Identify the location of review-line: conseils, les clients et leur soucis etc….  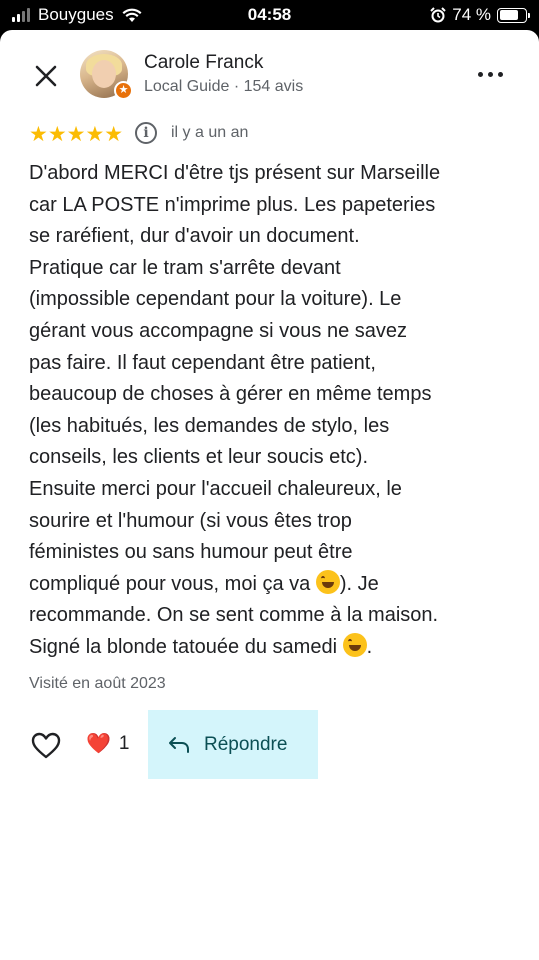
(199, 457).